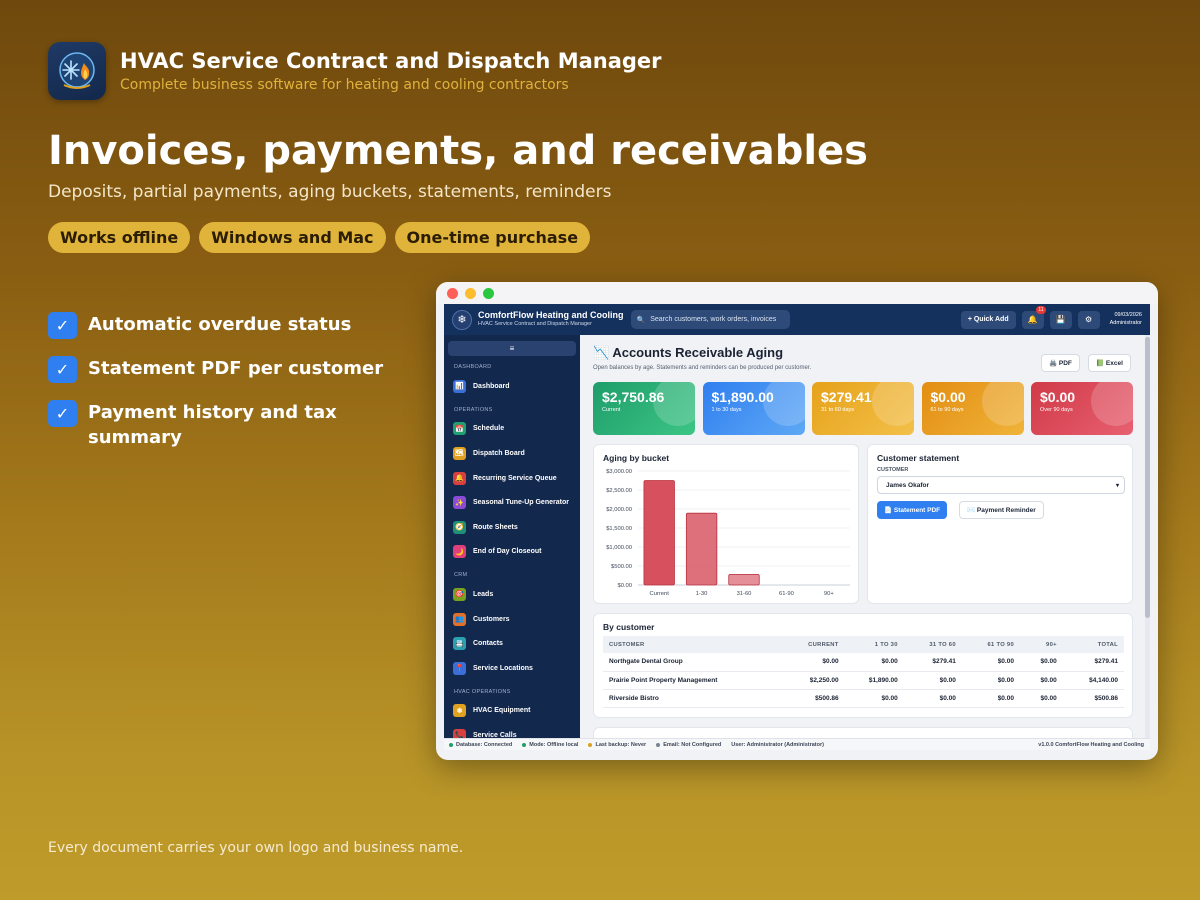 The height and width of the screenshot is (900, 1200). I want to click on status-item: Database: Connected, so click(480, 745).